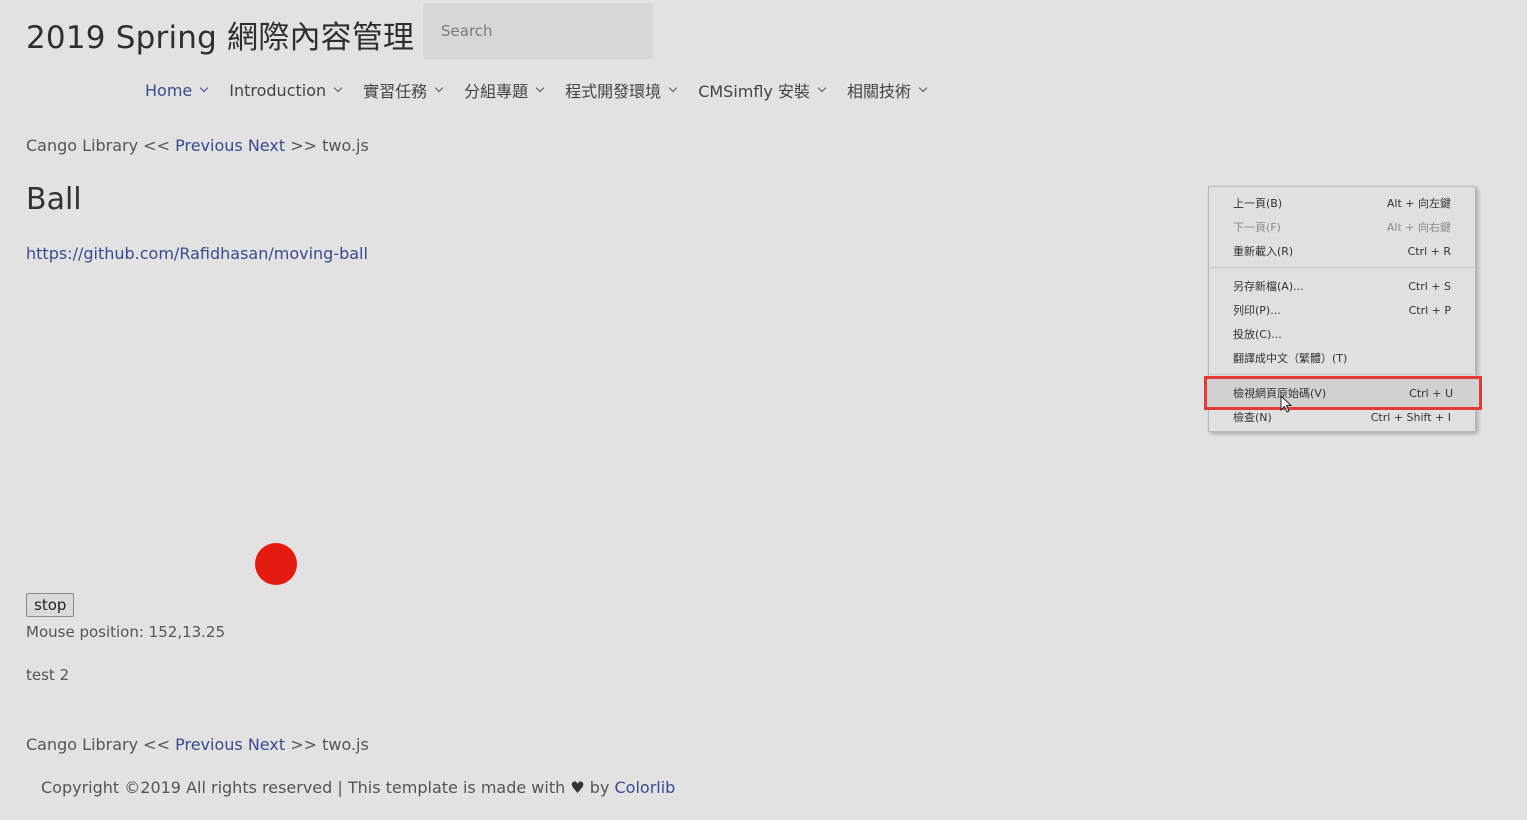  I want to click on breadcrumb-bottom: Cango Library << Previous Next >> two.js, so click(197, 744).